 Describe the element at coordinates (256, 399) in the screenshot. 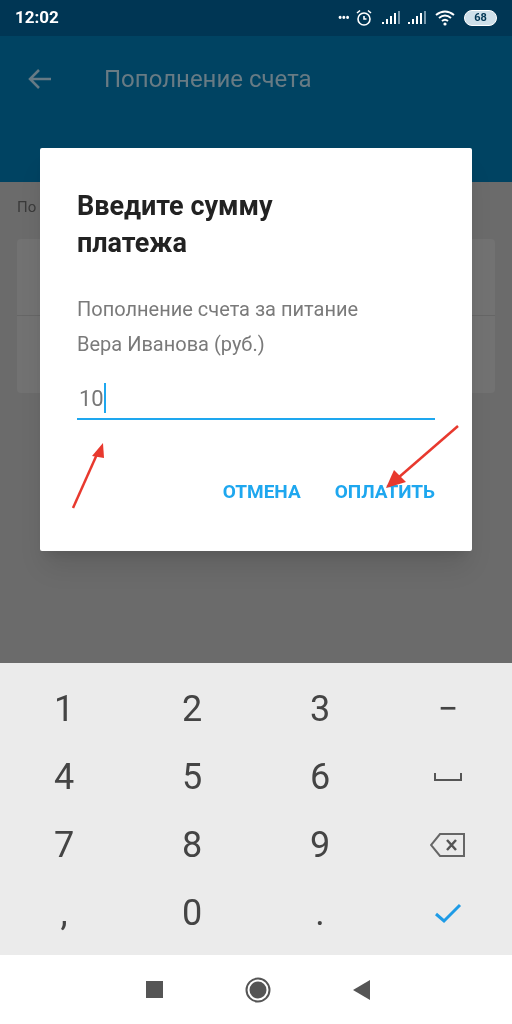

I see `amount-field: 10` at that location.